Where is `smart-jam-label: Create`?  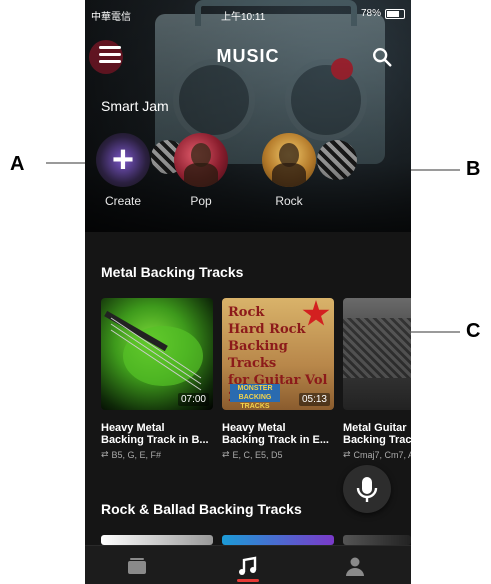 smart-jam-label: Create is located at coordinates (123, 201).